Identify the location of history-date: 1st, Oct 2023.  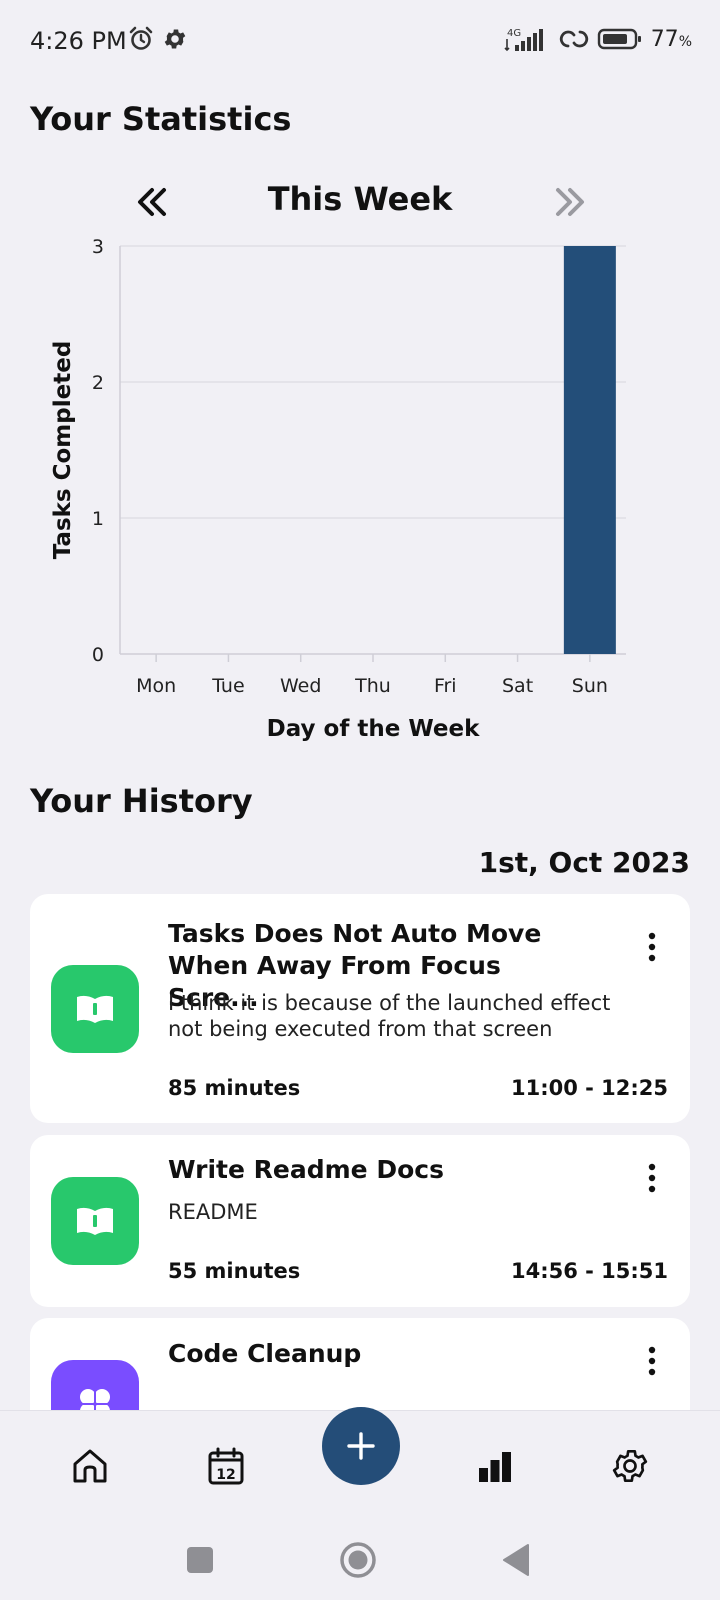
(584, 862).